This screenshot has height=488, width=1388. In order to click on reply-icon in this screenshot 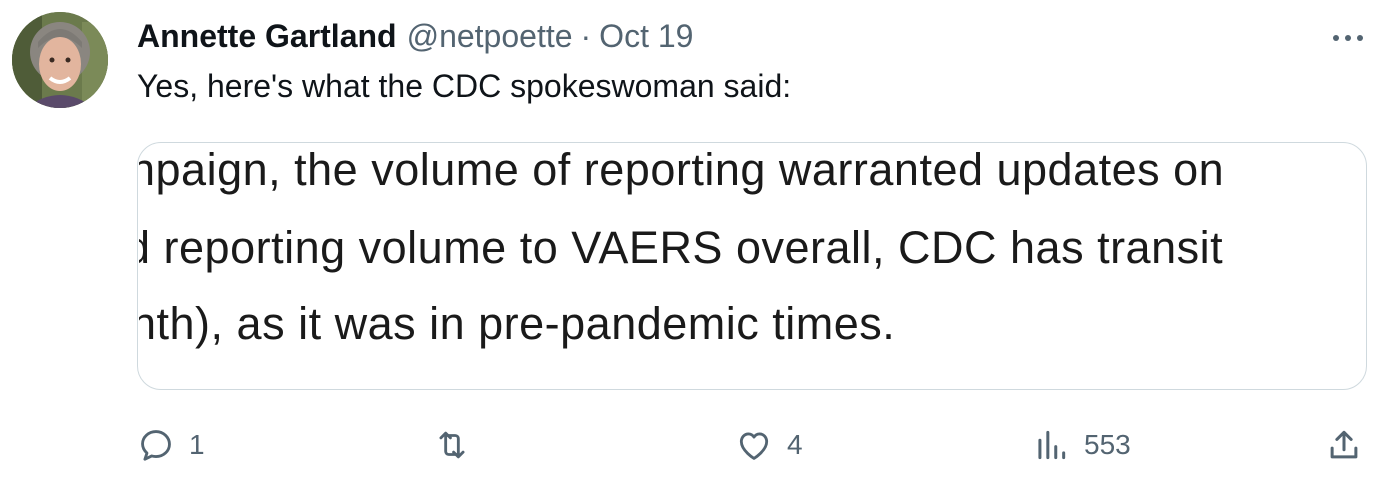, I will do `click(156, 445)`.